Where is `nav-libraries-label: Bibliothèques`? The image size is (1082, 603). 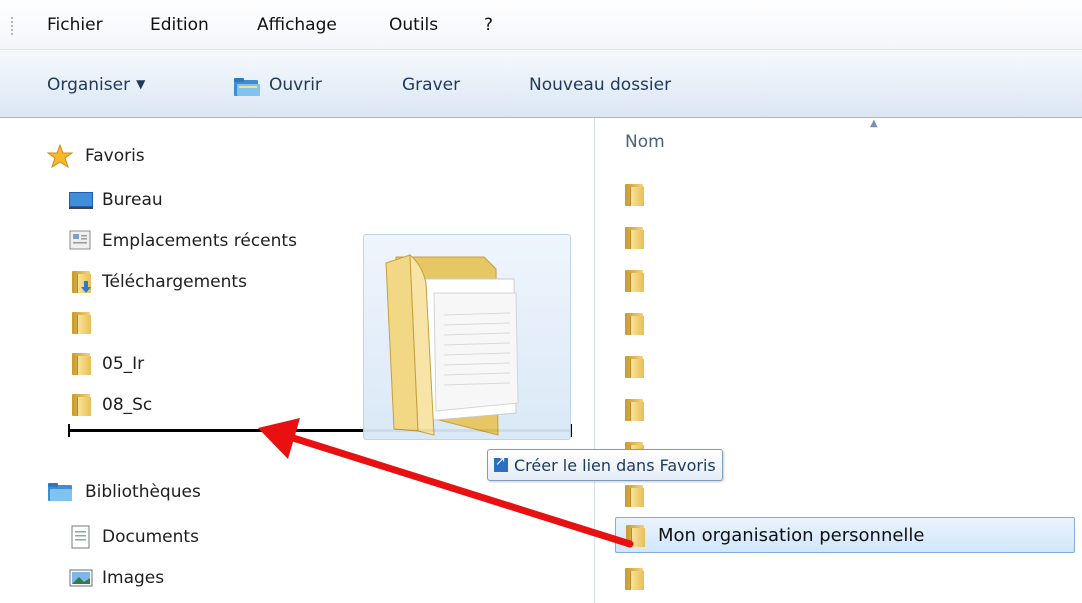
nav-libraries-label: Bibliothèques is located at coordinates (143, 492).